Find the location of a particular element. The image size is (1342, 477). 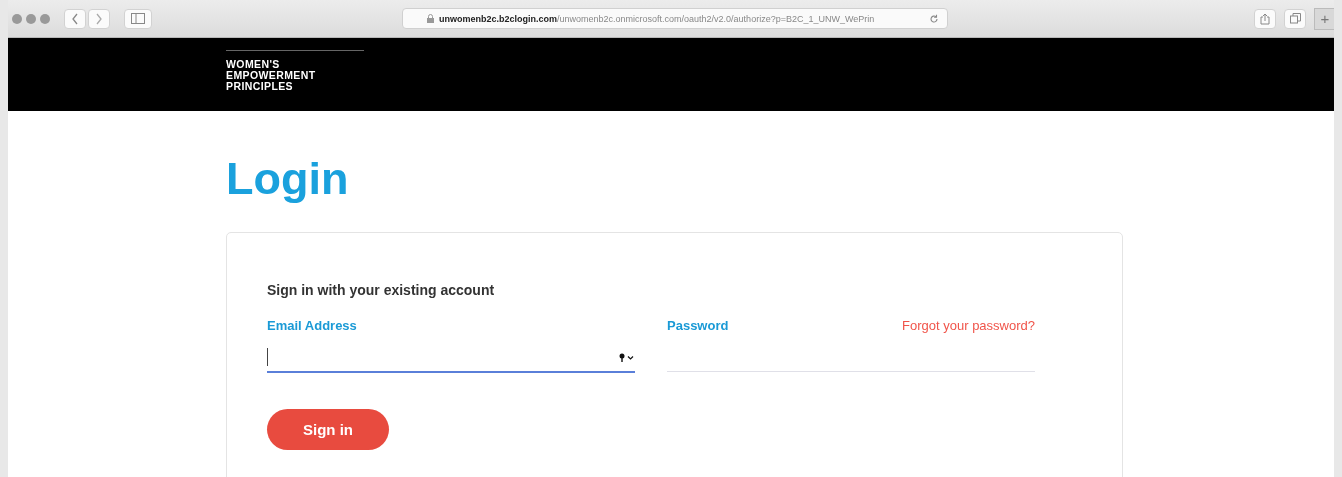

form-heading: Sign in with your existing account is located at coordinates (381, 290).